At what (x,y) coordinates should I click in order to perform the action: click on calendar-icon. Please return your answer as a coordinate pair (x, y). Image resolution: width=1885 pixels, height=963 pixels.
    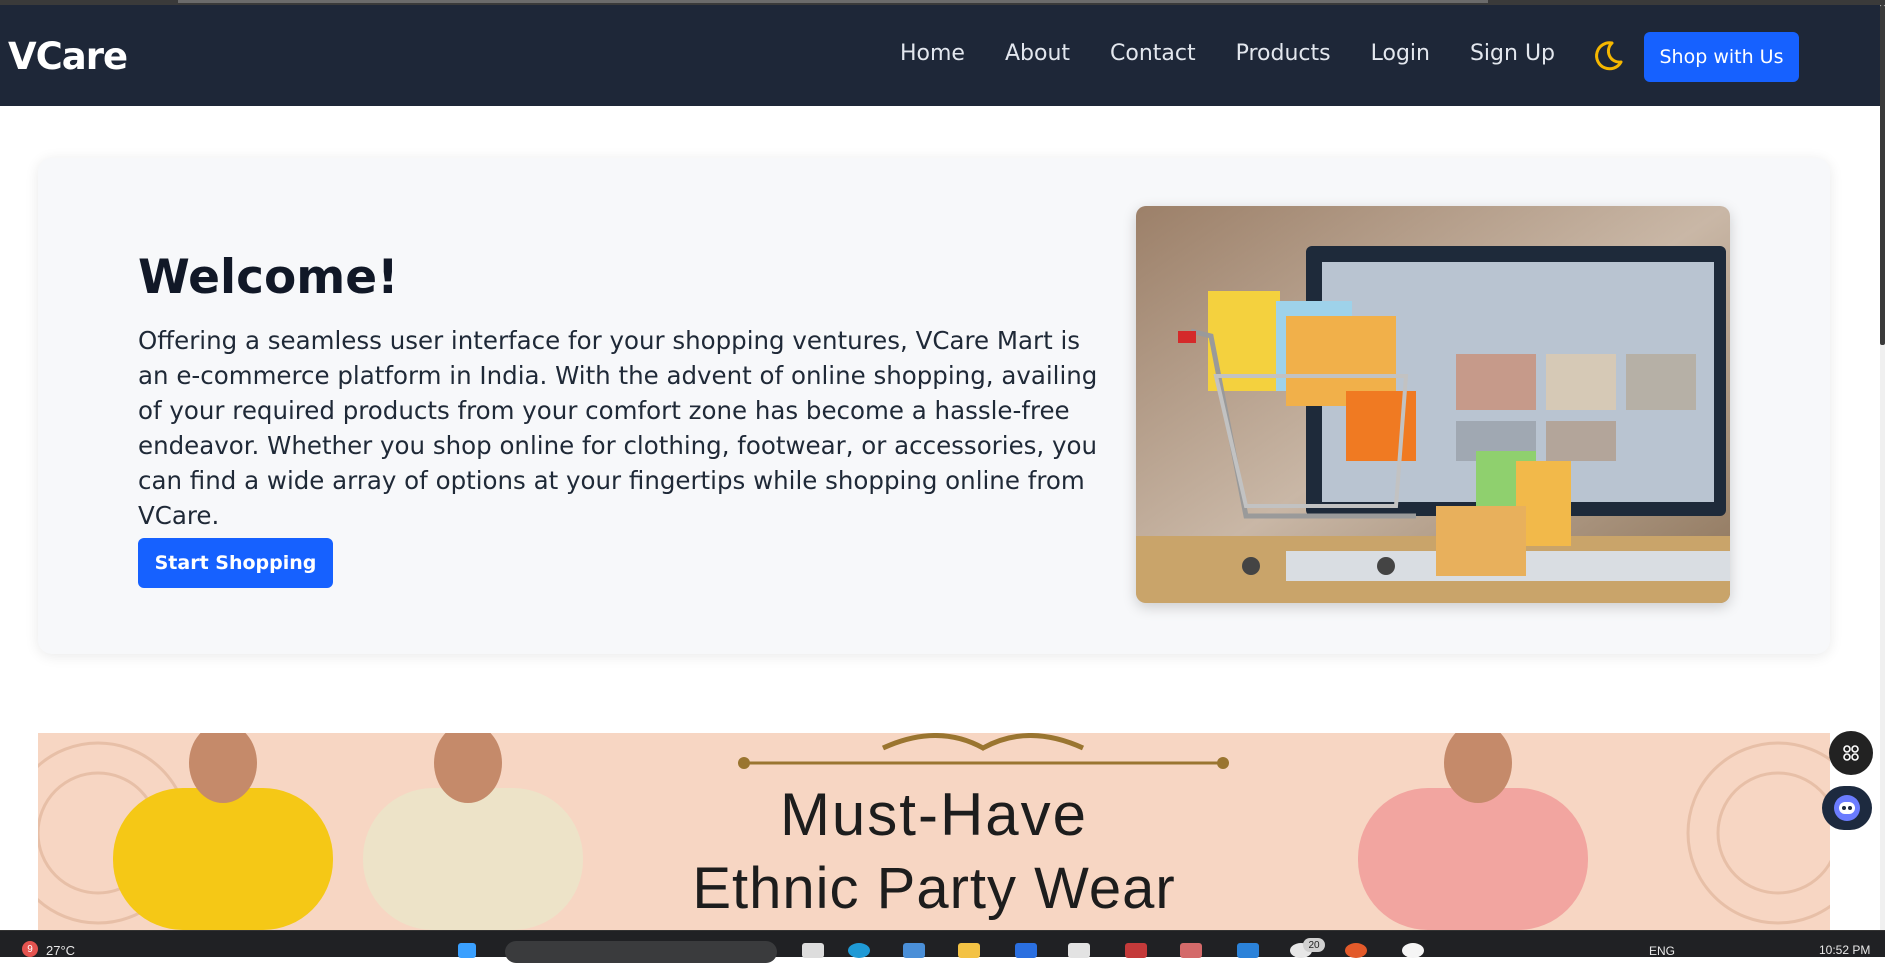
    Looking at the image, I should click on (1079, 950).